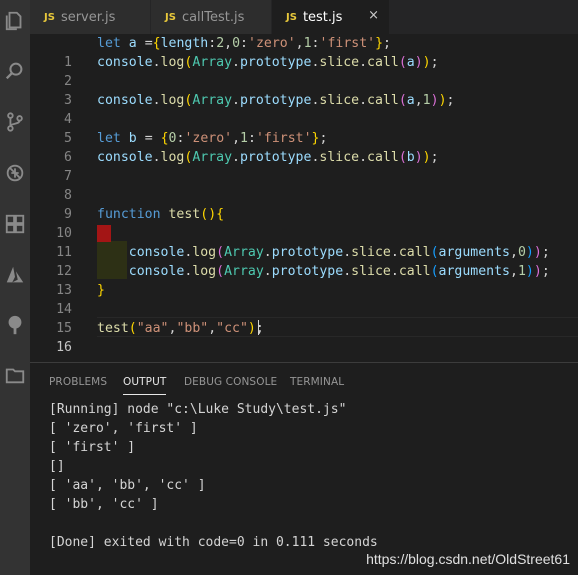  I want to click on code-line: 3, so click(304, 90).